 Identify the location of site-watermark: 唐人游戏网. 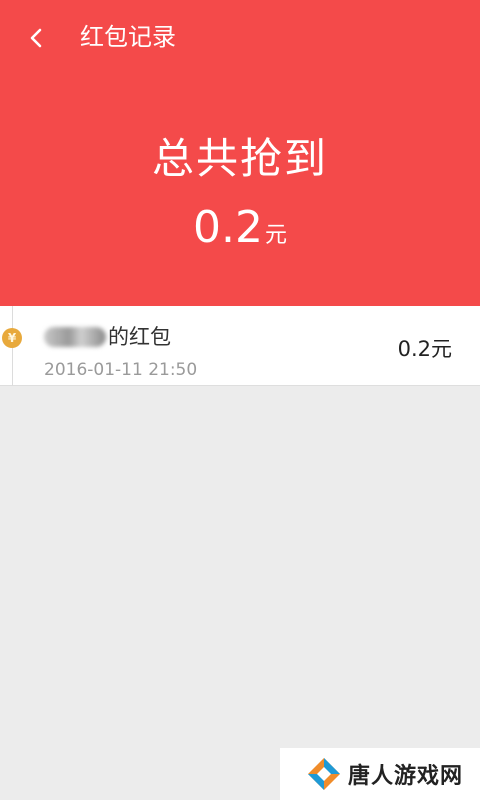
(380, 774).